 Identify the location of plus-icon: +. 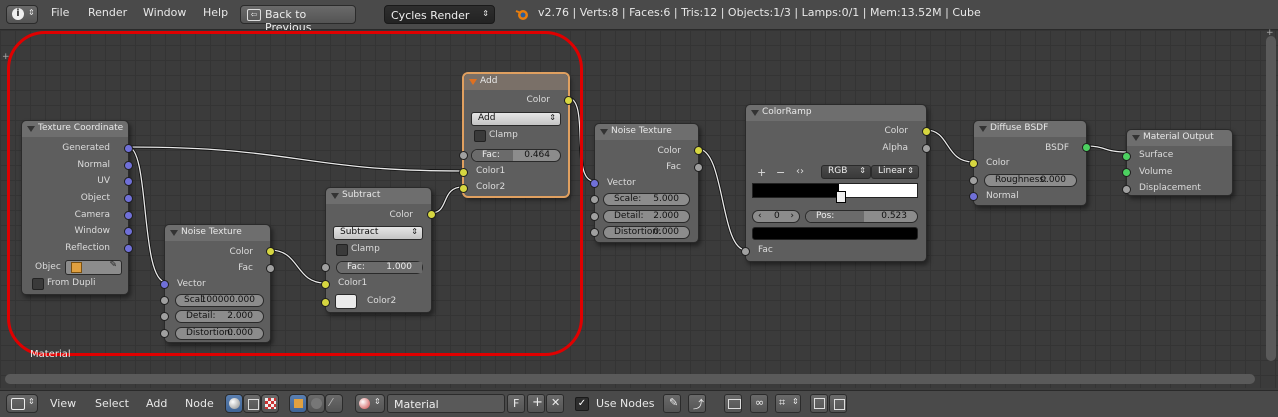
(537, 402).